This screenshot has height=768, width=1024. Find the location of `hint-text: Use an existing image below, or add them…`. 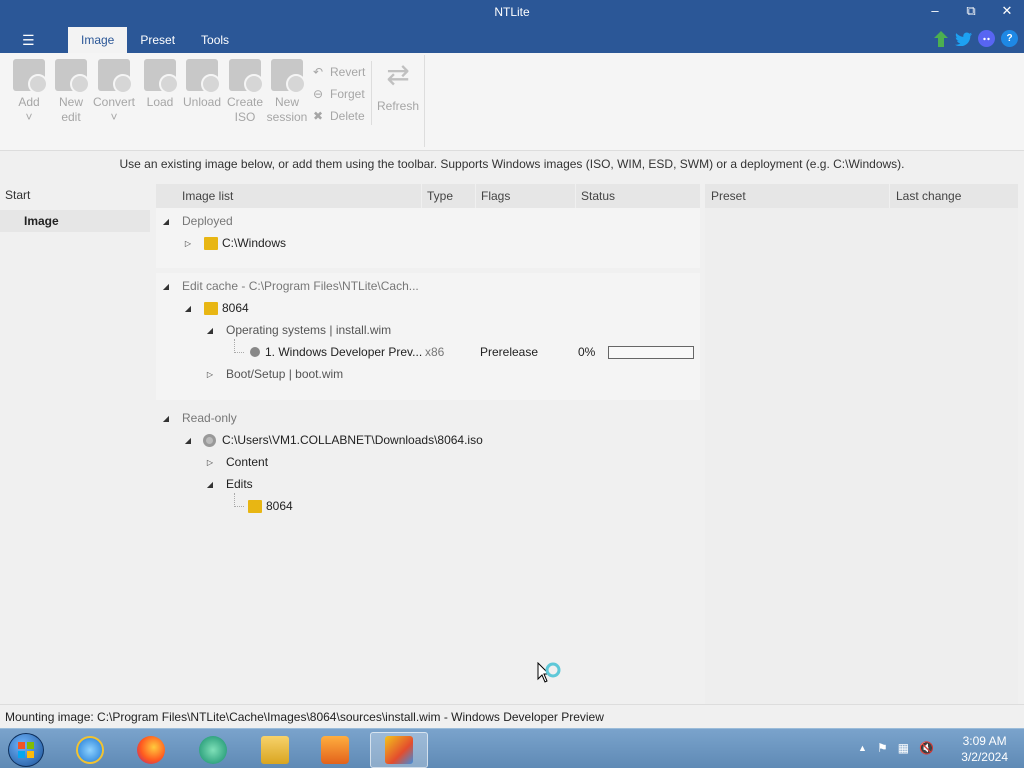

hint-text: Use an existing image below, or add them… is located at coordinates (512, 164).